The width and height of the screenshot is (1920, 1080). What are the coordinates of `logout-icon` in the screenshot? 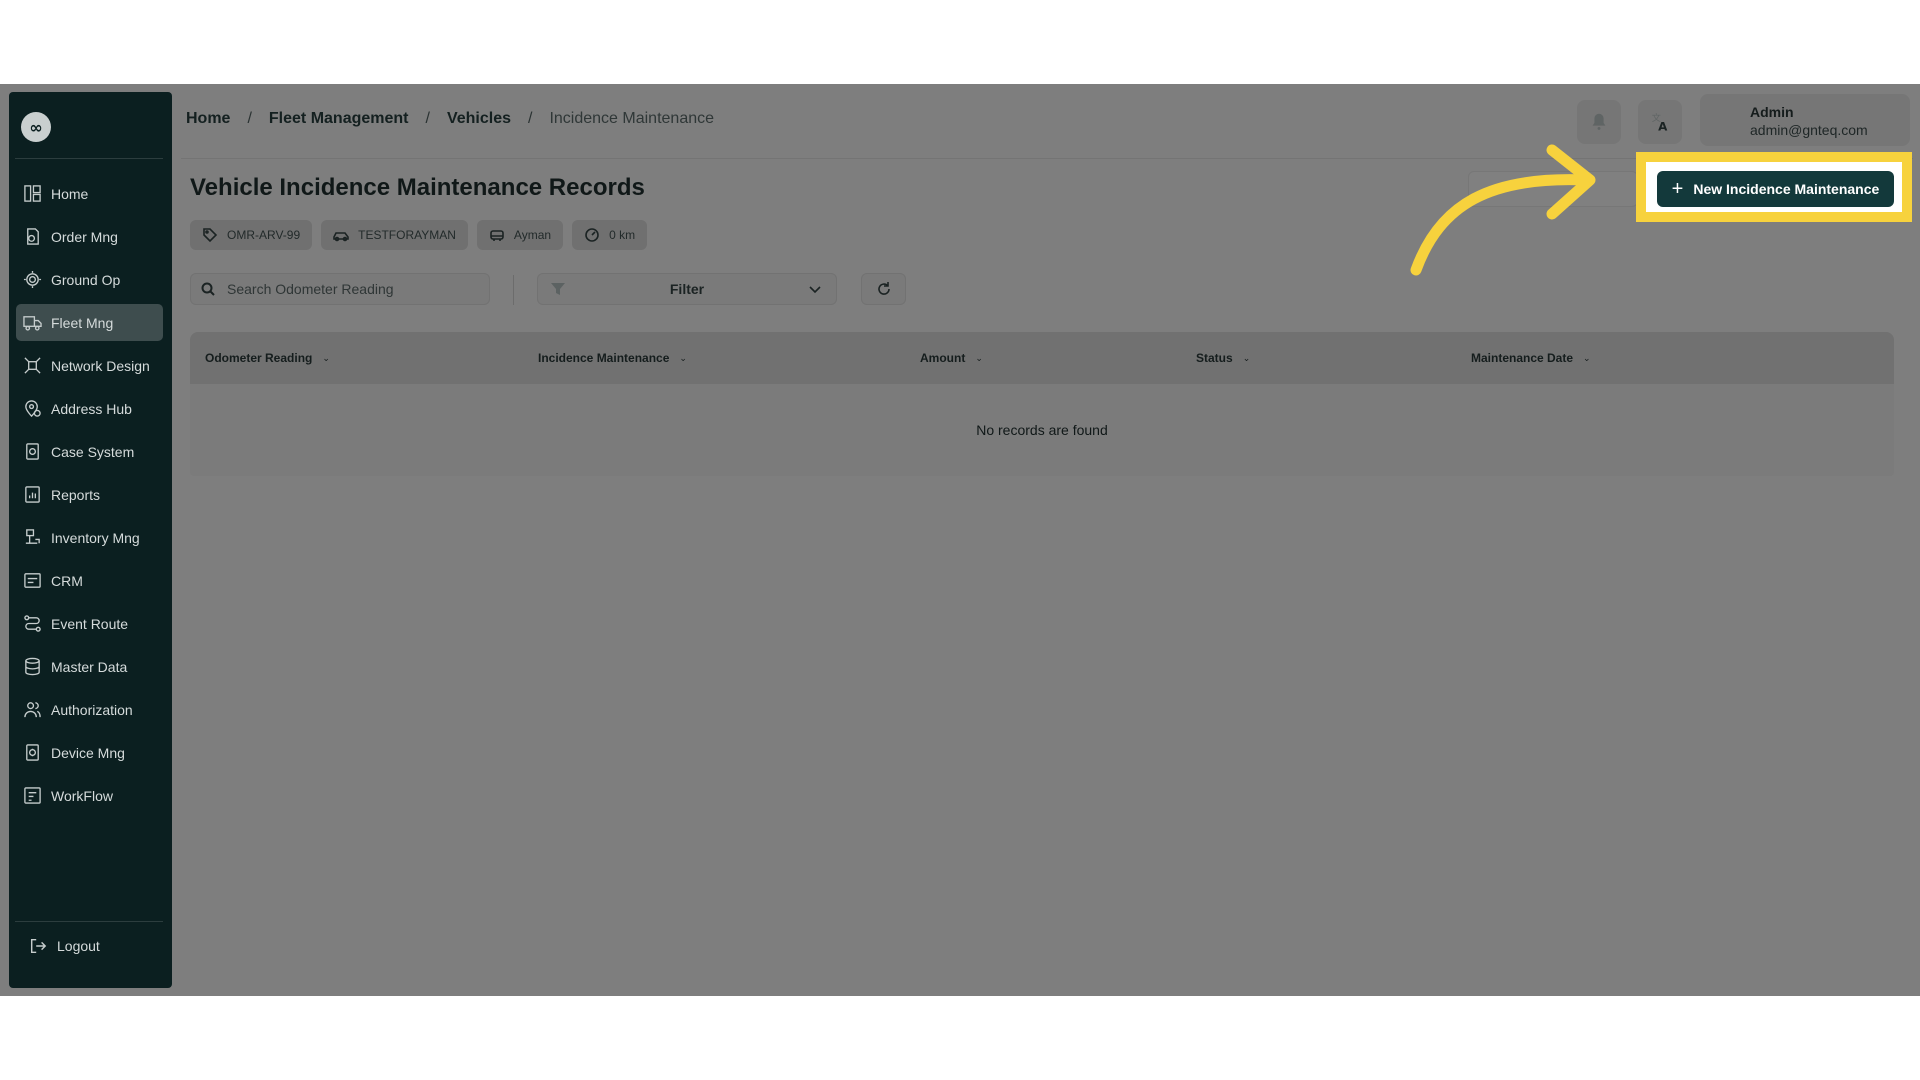 It's located at (38, 946).